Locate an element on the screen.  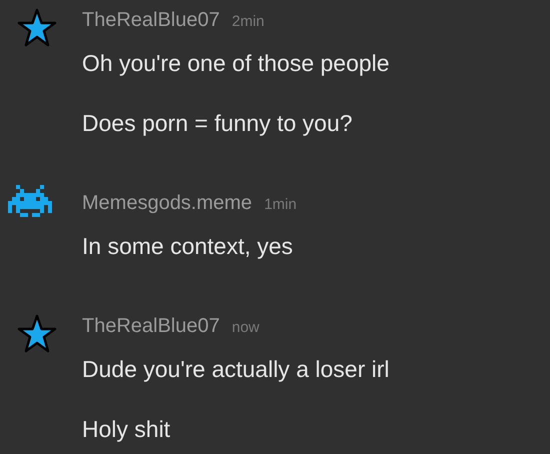
timestamp: 1min is located at coordinates (280, 205).